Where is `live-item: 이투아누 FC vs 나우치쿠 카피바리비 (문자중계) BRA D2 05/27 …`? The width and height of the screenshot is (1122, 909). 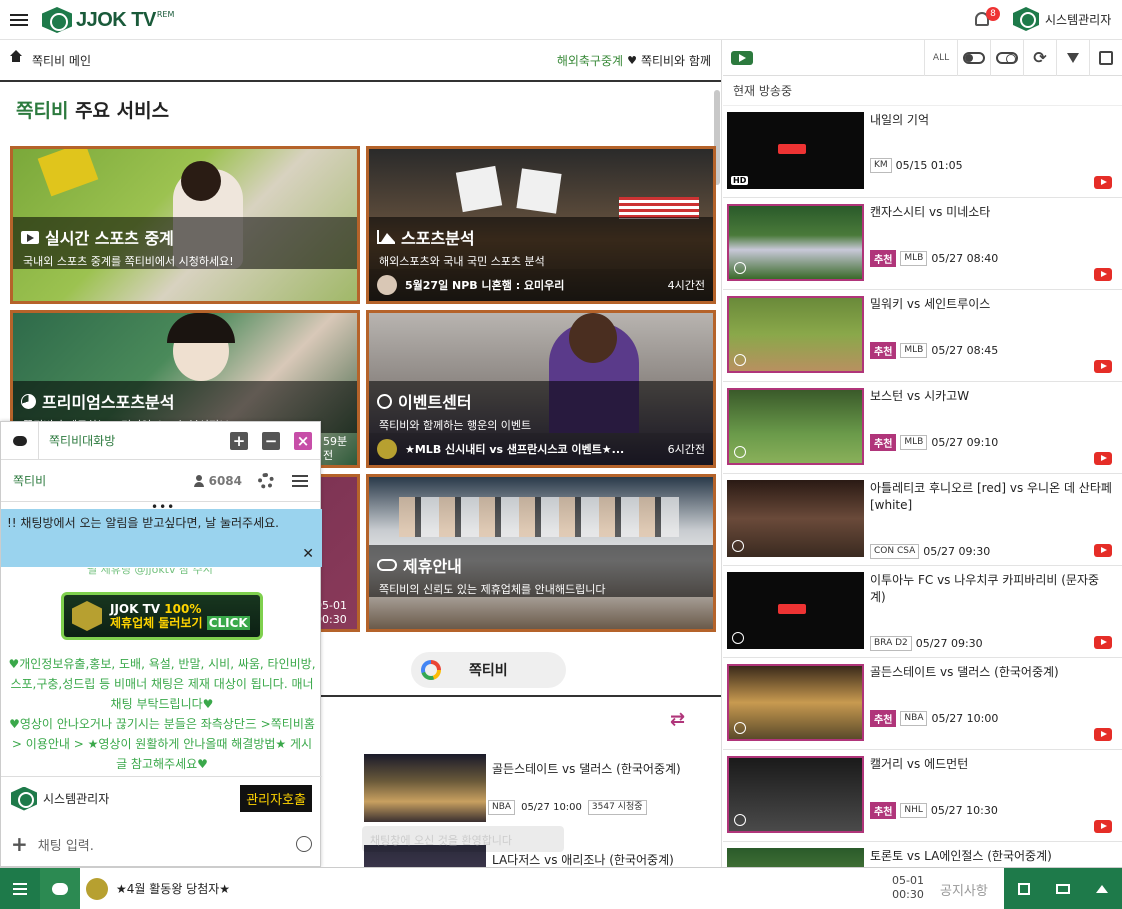
live-item: 이투아누 FC vs 나우치쿠 카피바리비 (문자중계) BRA D2 05/27 … is located at coordinates (922, 612).